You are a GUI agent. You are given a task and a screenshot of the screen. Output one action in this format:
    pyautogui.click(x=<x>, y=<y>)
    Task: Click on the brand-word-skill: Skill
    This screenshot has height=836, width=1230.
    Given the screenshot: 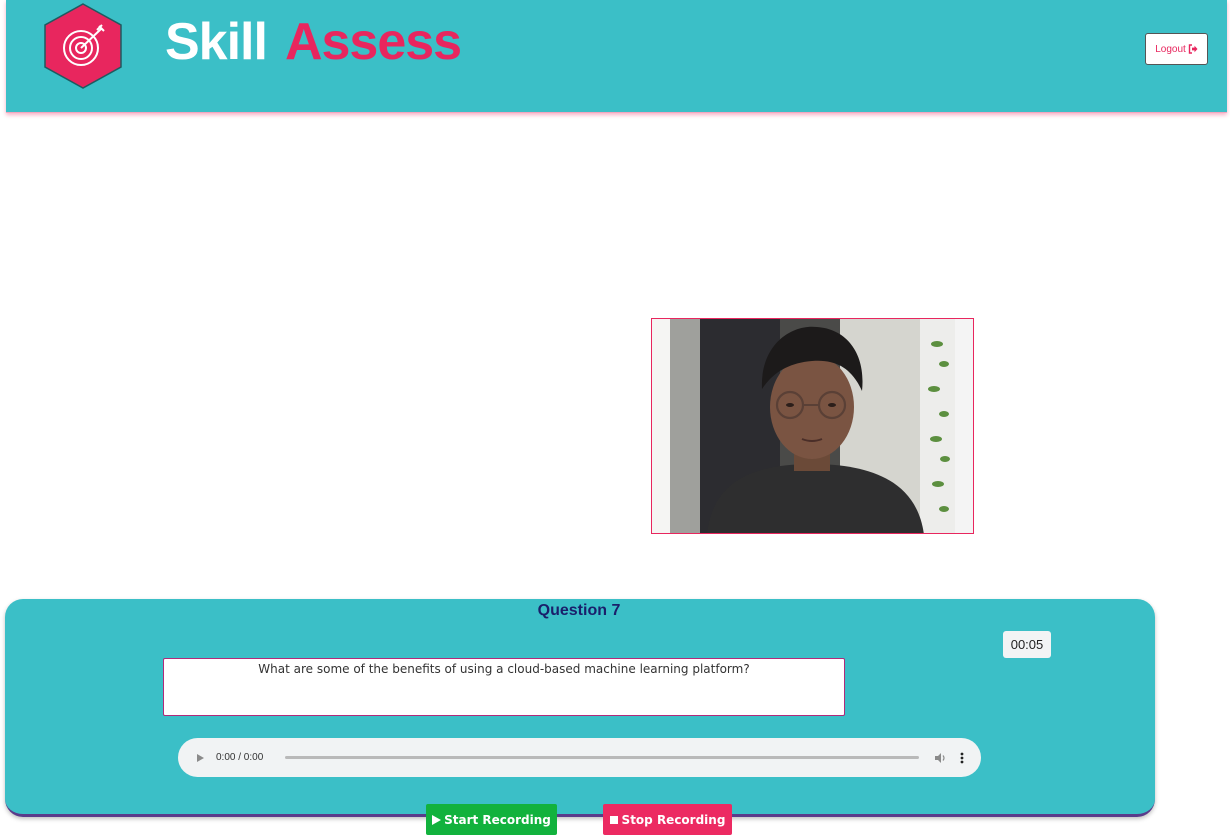 What is the action you would take?
    pyautogui.click(x=216, y=42)
    